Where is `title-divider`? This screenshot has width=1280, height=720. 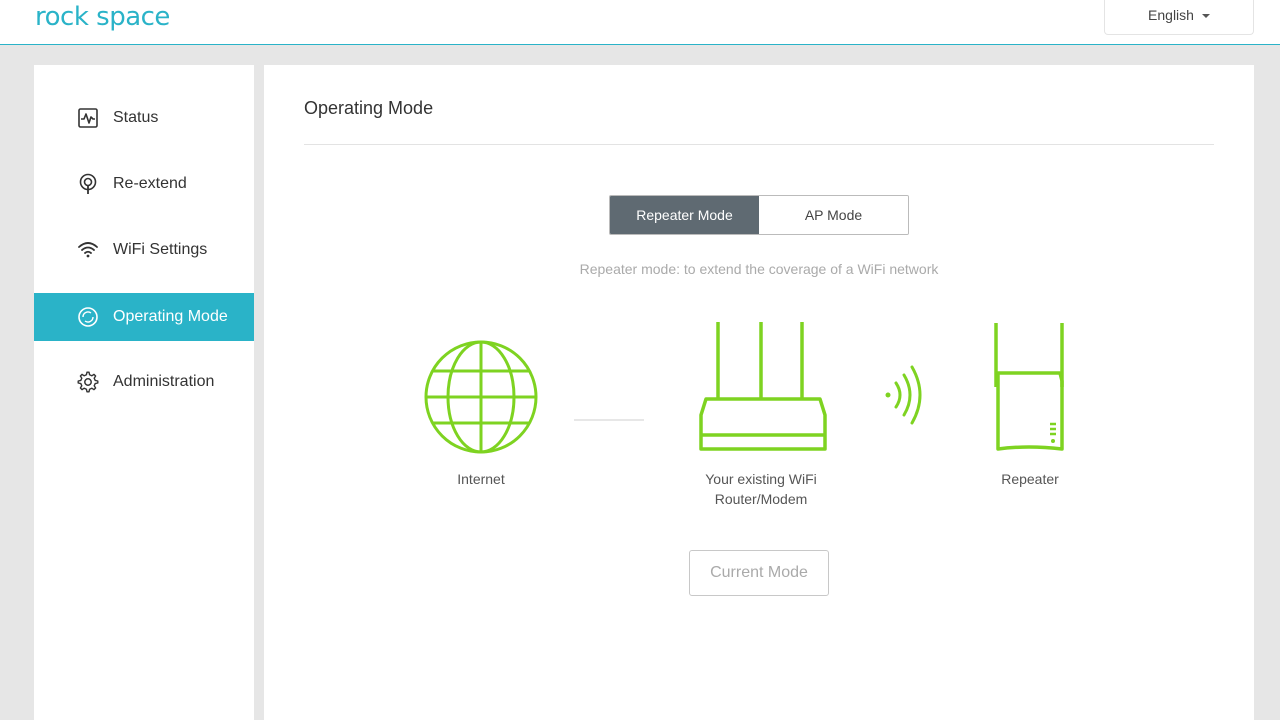
title-divider is located at coordinates (759, 144).